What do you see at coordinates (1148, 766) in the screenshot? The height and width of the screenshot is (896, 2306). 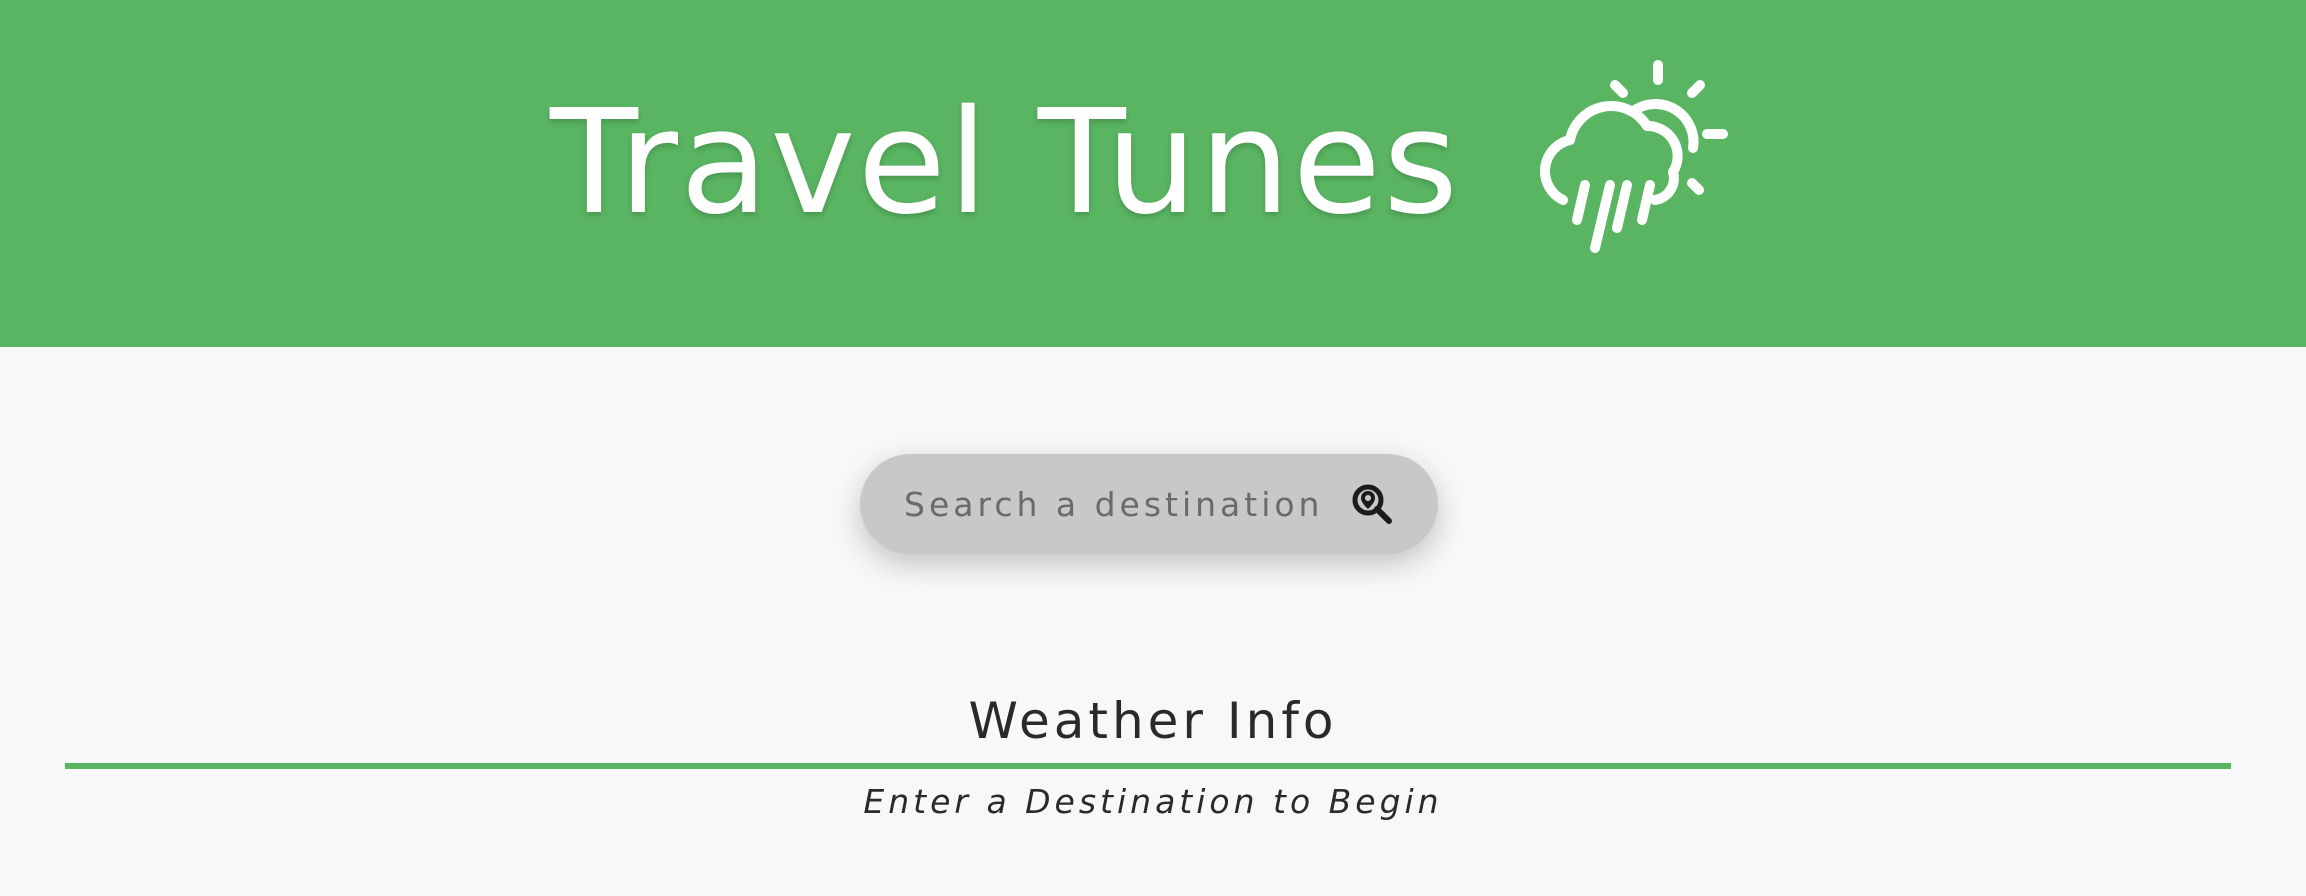 I see `section-divider` at bounding box center [1148, 766].